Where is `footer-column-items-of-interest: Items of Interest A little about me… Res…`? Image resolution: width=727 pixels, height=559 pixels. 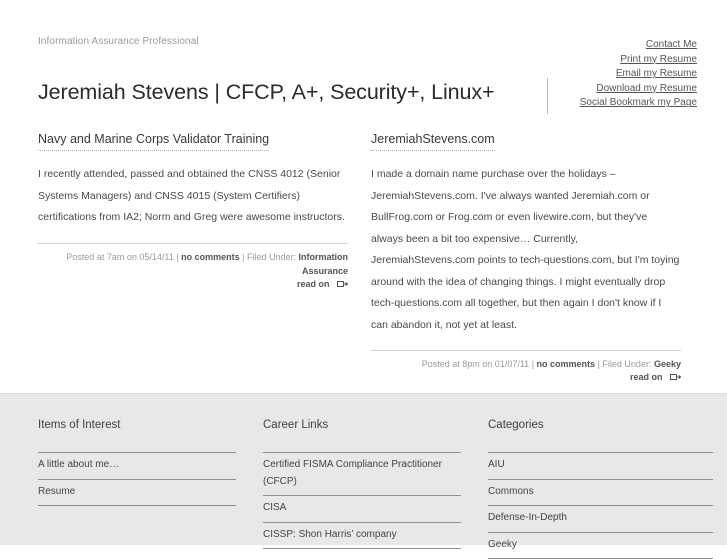 footer-column-items-of-interest: Items of Interest A little about me… Res… is located at coordinates (137, 488).